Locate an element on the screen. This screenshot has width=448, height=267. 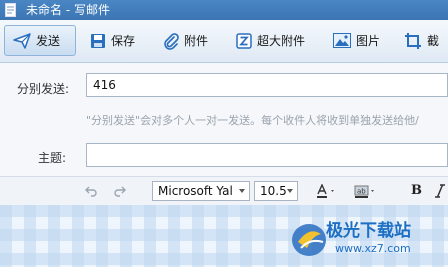
attachment-button: 附件 is located at coordinates (185, 40).